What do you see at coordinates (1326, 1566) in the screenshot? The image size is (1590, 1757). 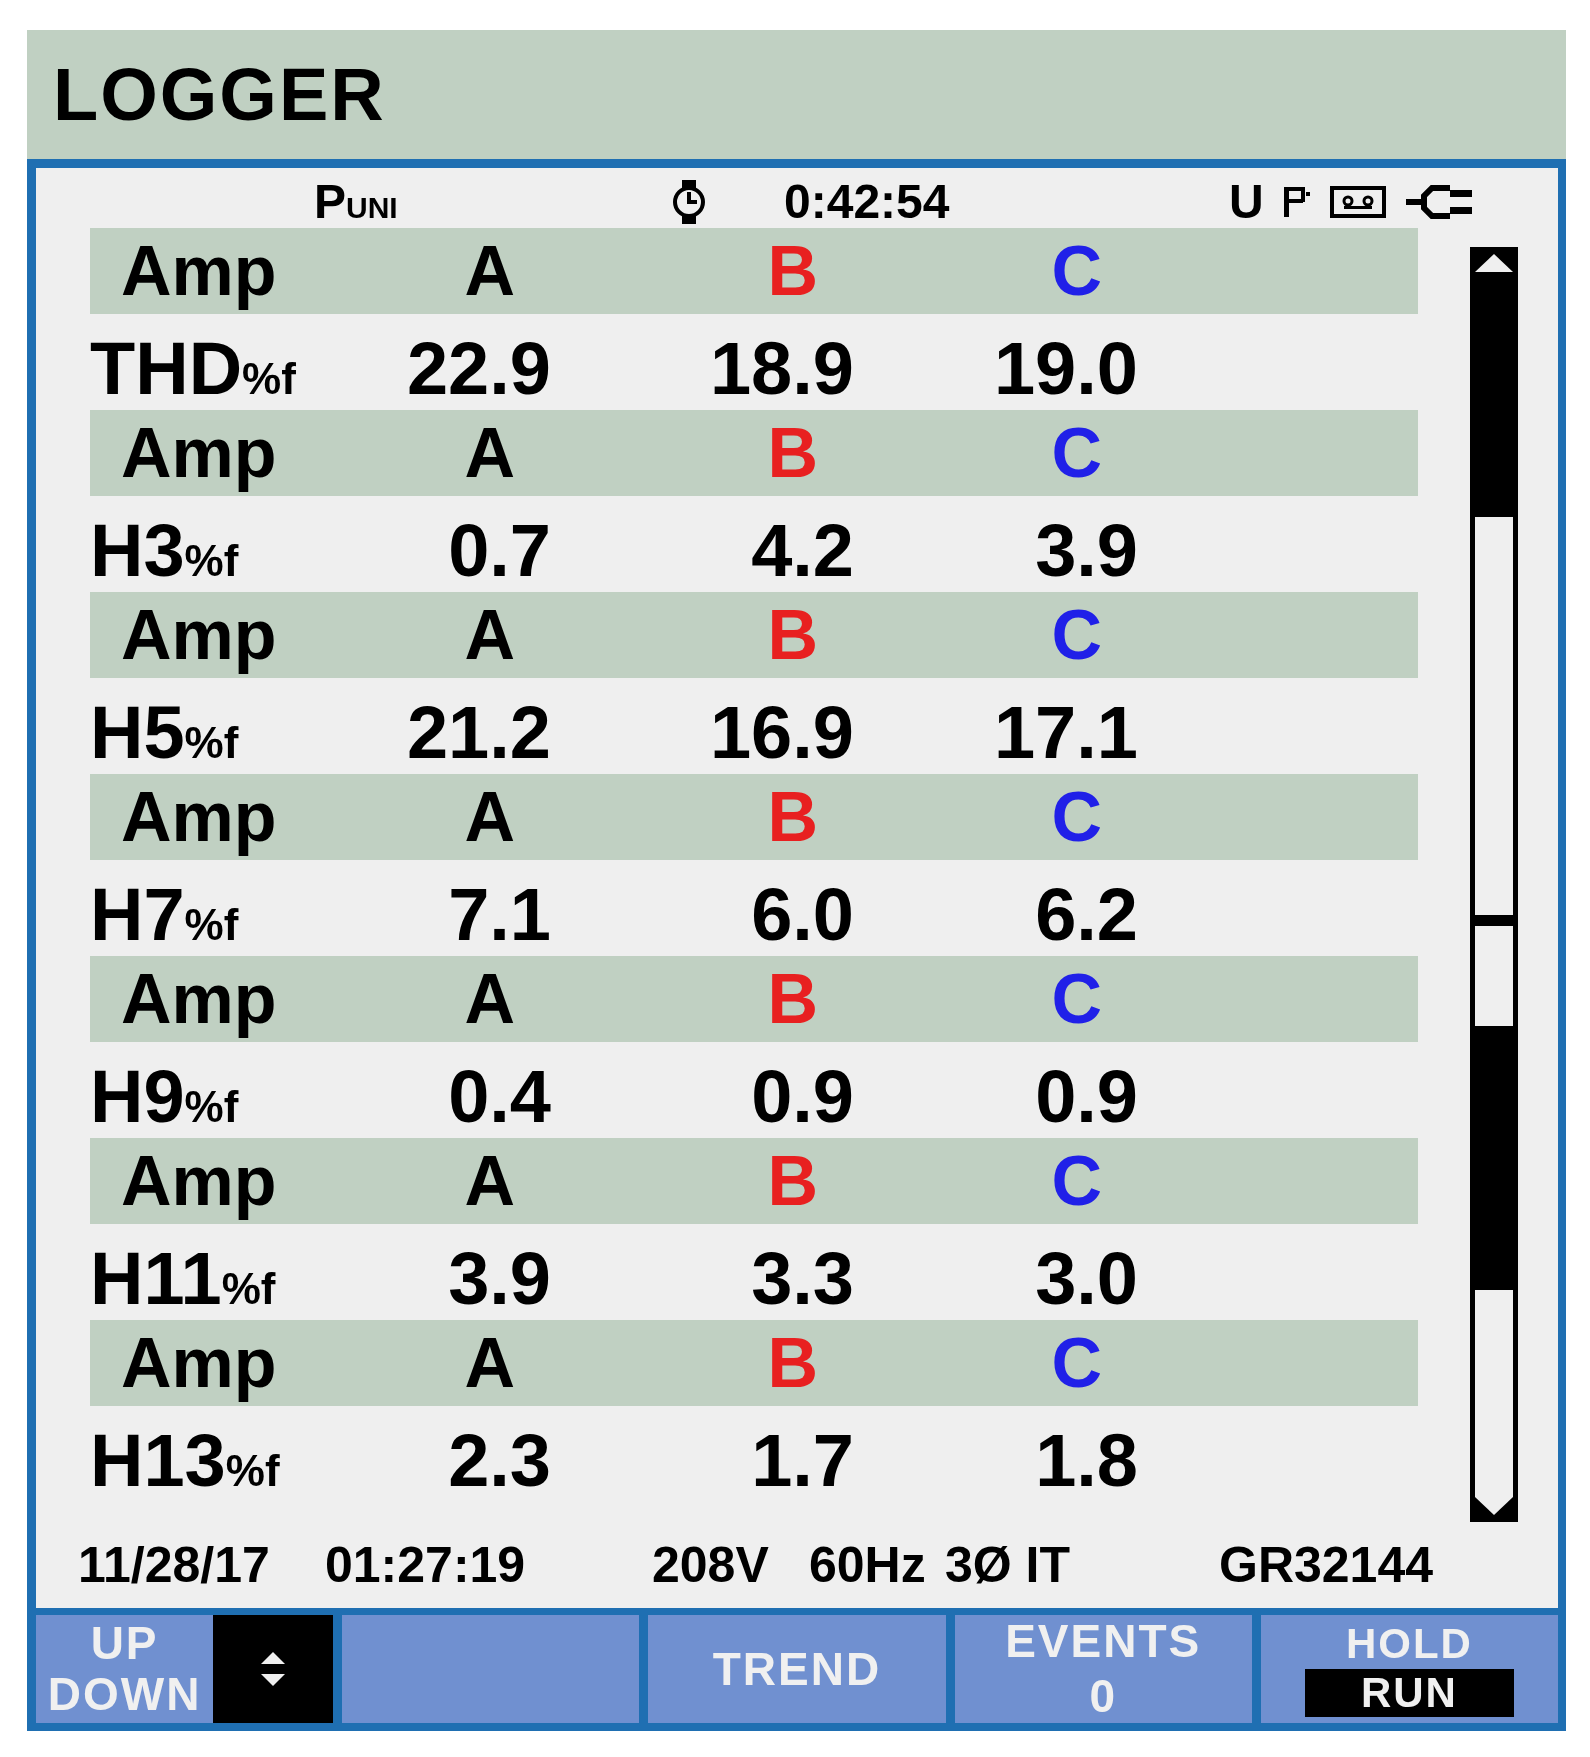 I see `status-text: GR32144` at bounding box center [1326, 1566].